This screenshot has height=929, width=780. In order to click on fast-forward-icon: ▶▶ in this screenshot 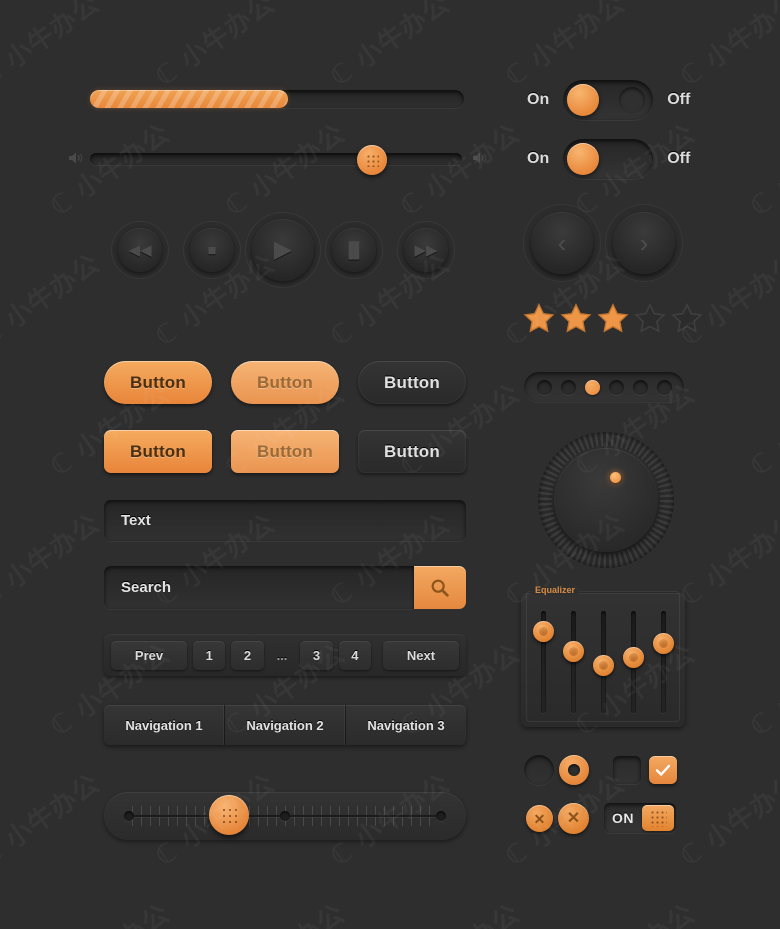, I will do `click(426, 250)`.